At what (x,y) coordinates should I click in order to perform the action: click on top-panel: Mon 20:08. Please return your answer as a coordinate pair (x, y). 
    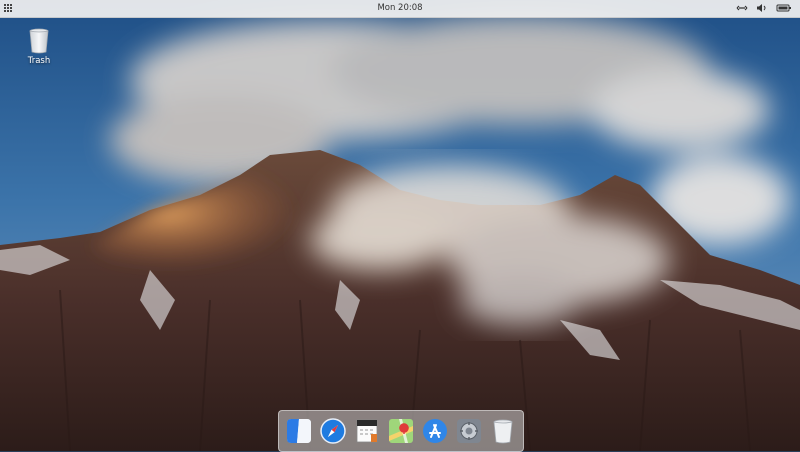
    Looking at the image, I should click on (400, 9).